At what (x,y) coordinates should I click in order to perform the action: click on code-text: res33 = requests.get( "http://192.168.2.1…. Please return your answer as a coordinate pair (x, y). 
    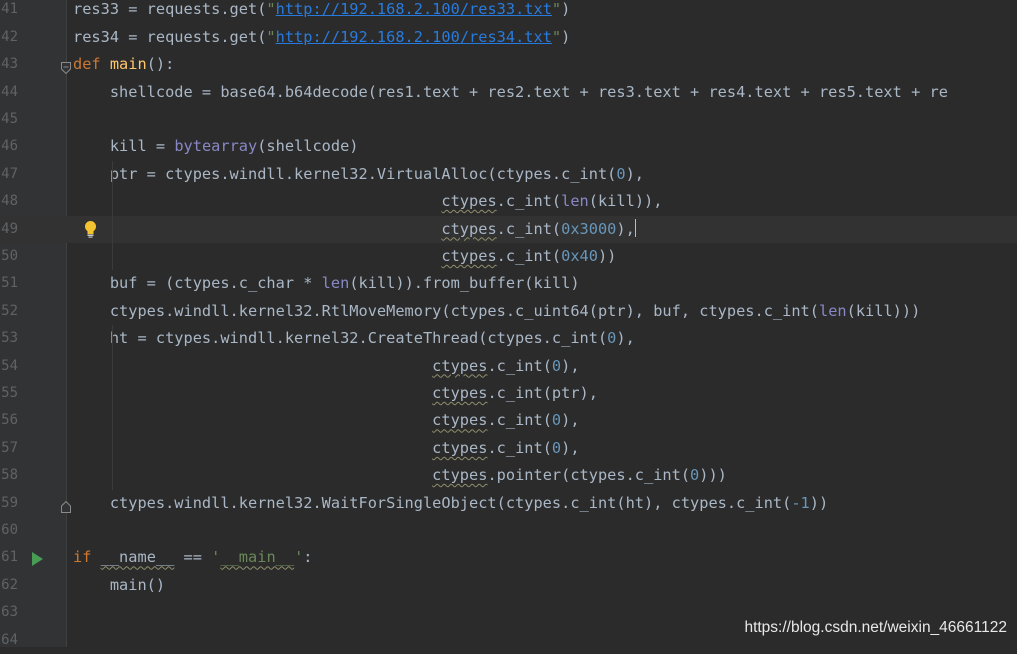
    Looking at the image, I should click on (545, 12).